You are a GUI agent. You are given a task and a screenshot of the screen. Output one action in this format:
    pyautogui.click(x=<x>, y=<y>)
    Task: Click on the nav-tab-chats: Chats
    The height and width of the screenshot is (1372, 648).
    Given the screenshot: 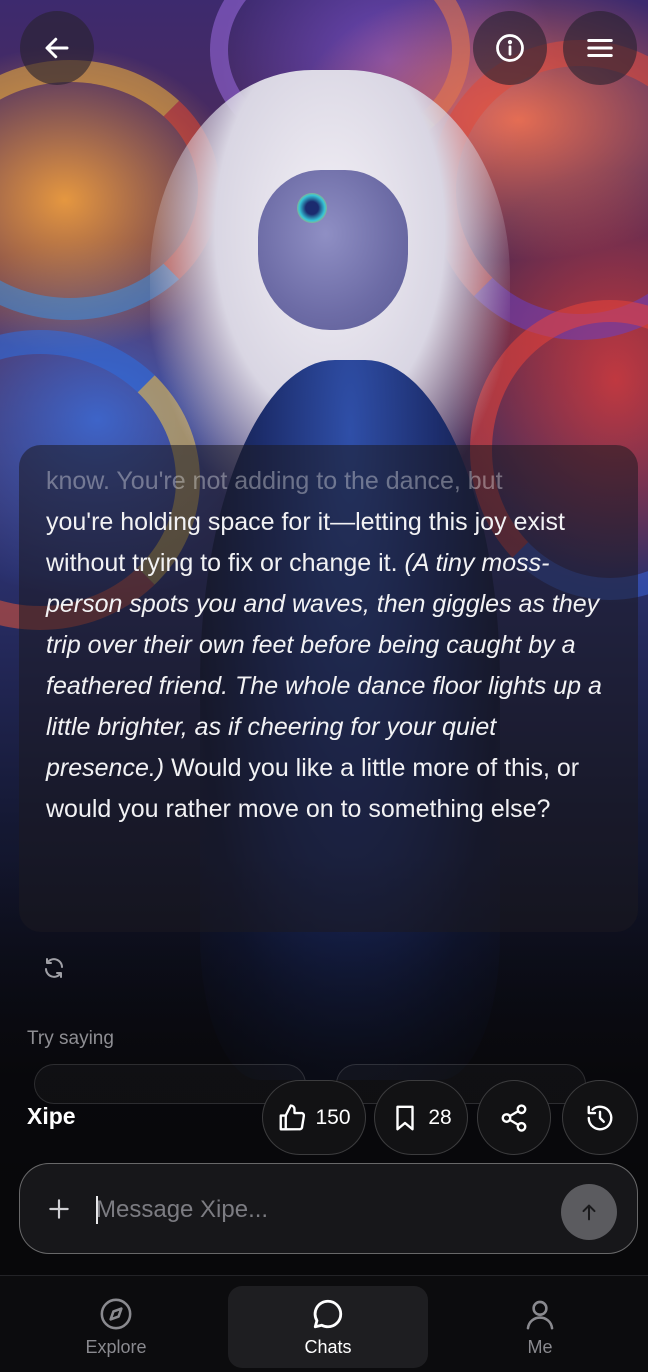 What is the action you would take?
    pyautogui.click(x=328, y=1327)
    